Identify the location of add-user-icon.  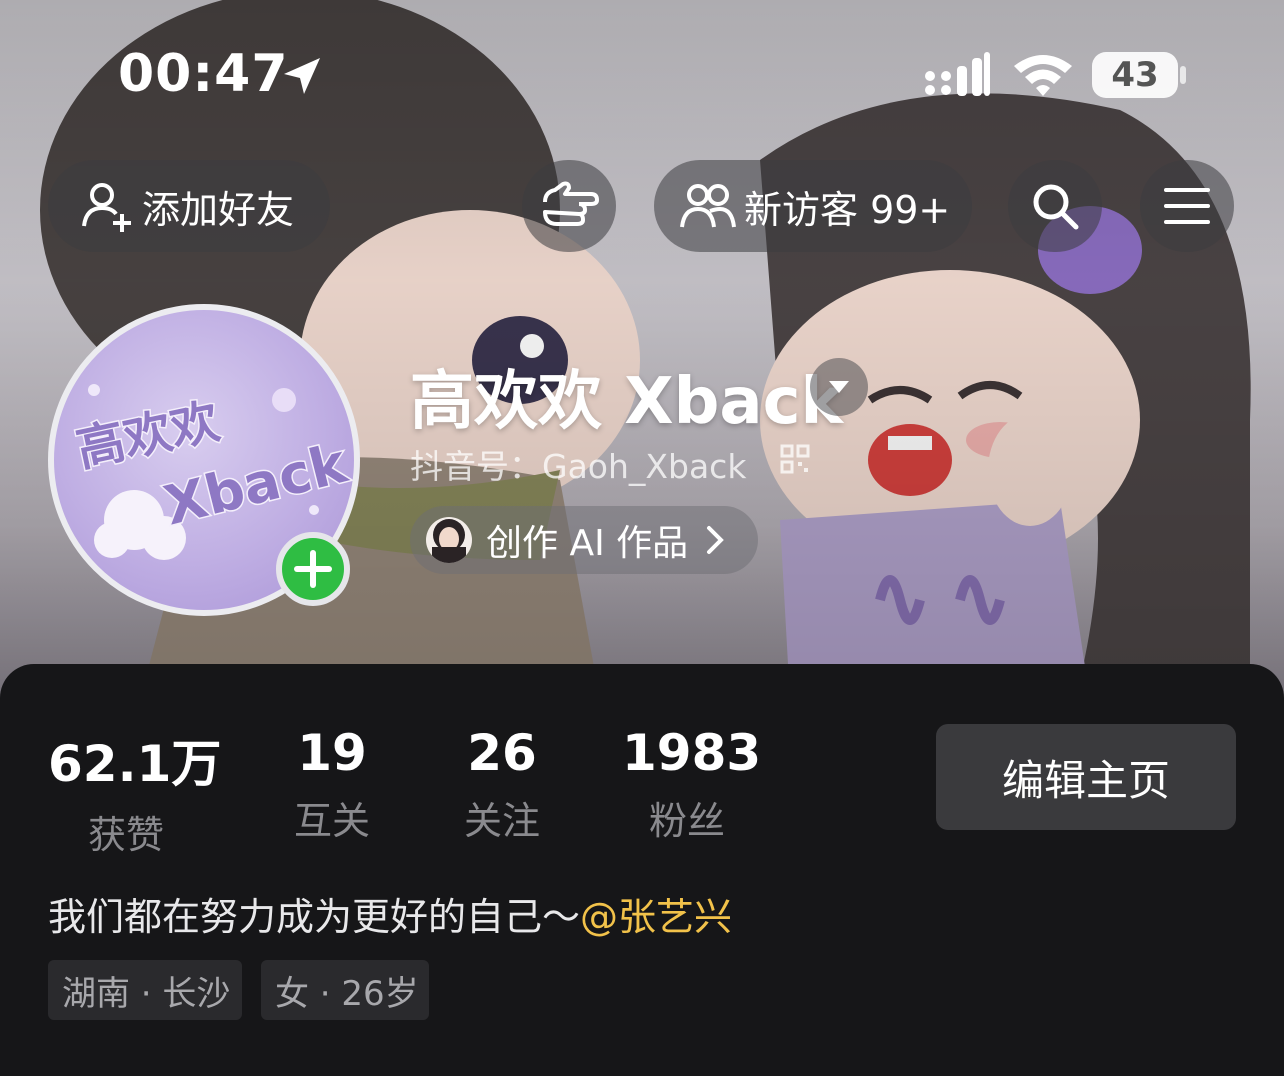
(106, 207).